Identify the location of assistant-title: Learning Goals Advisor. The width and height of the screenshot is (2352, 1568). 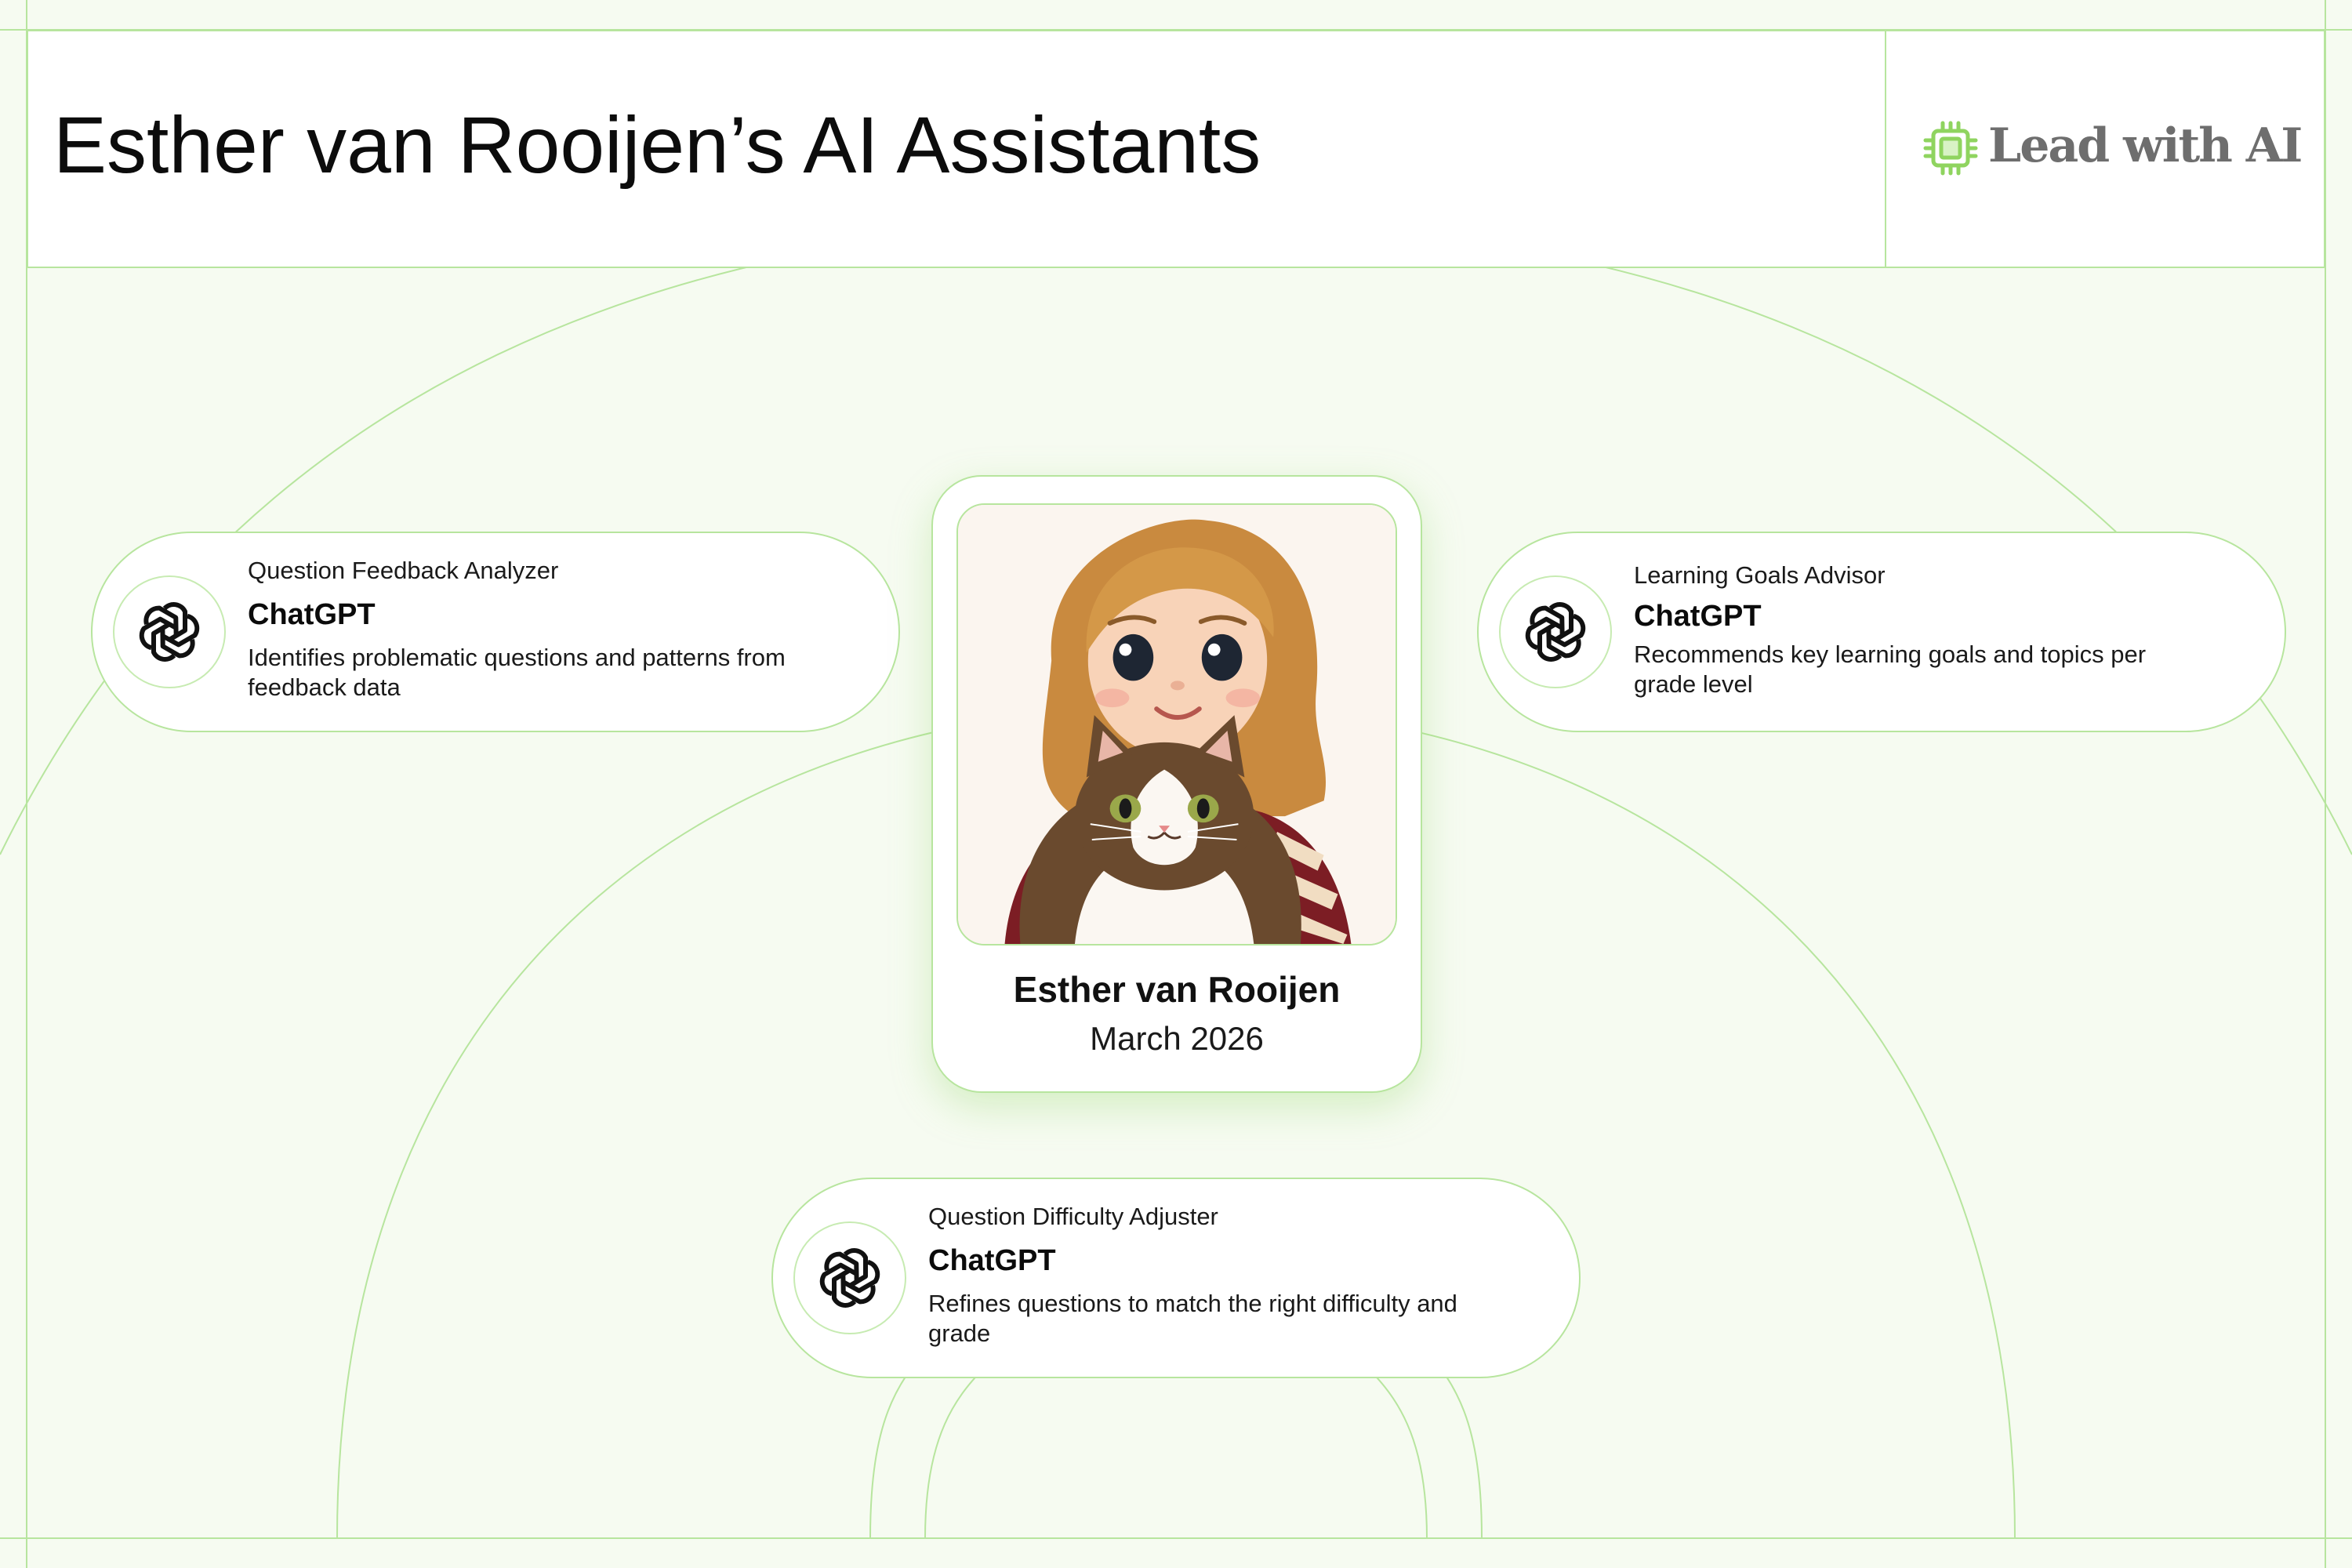
(1760, 575).